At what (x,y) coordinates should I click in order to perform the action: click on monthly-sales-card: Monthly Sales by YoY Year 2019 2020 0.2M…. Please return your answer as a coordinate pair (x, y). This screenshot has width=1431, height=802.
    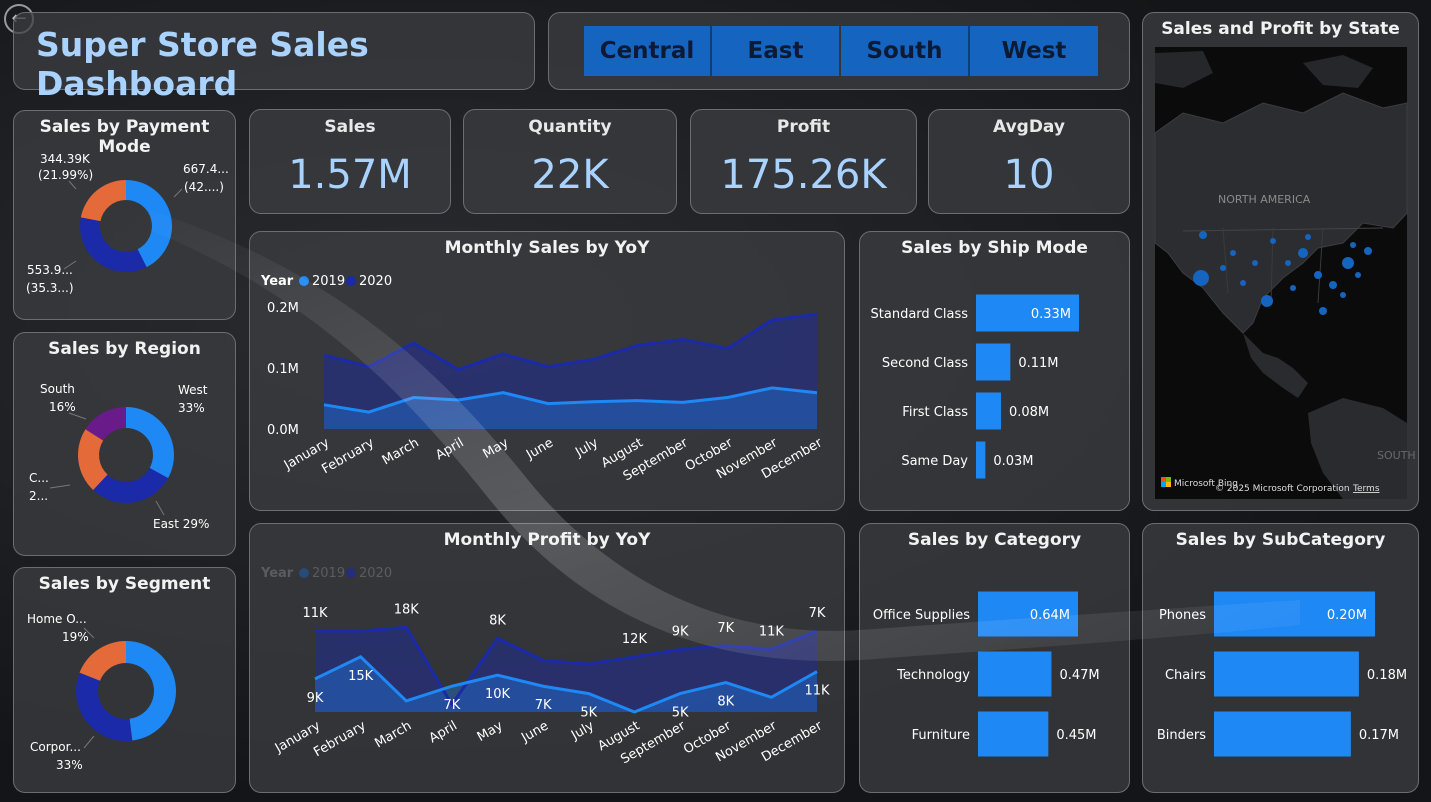
    Looking at the image, I should click on (547, 371).